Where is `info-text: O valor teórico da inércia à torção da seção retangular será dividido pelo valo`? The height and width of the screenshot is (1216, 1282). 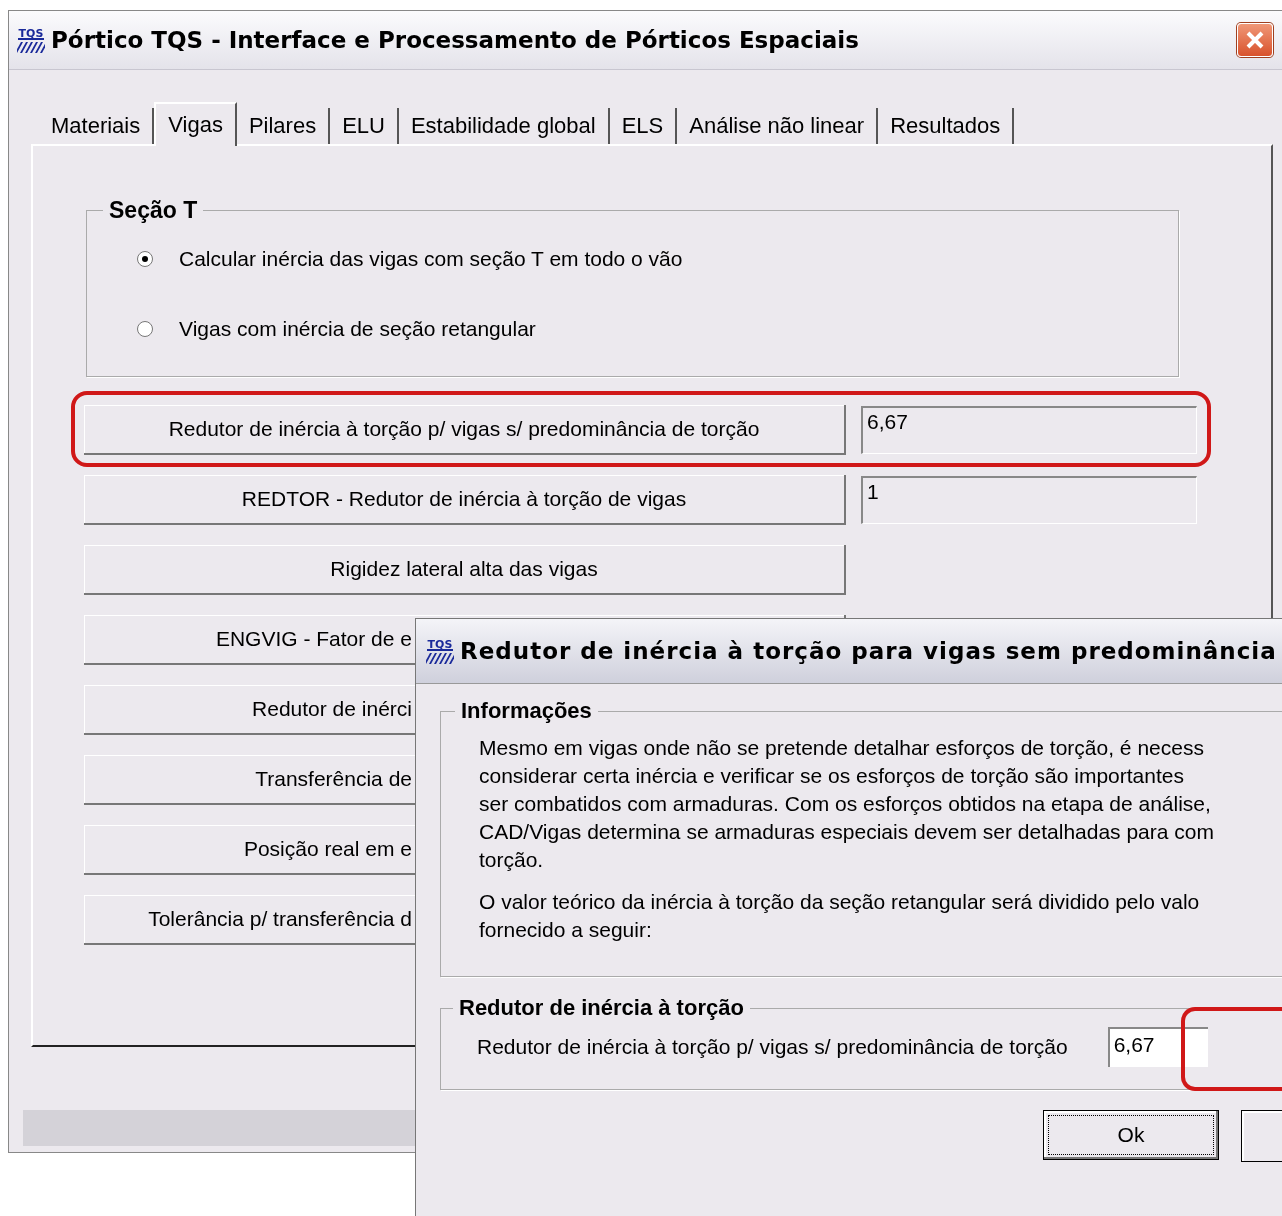
info-text: O valor teórico da inércia à torção da seção retangular será dividido pelo valo is located at coordinates (840, 902).